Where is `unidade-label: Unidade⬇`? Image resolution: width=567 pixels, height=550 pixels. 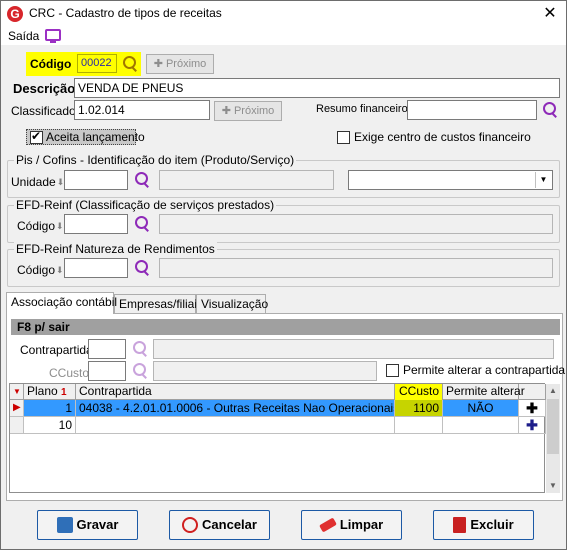 unidade-label: Unidade⬇ is located at coordinates (38, 182).